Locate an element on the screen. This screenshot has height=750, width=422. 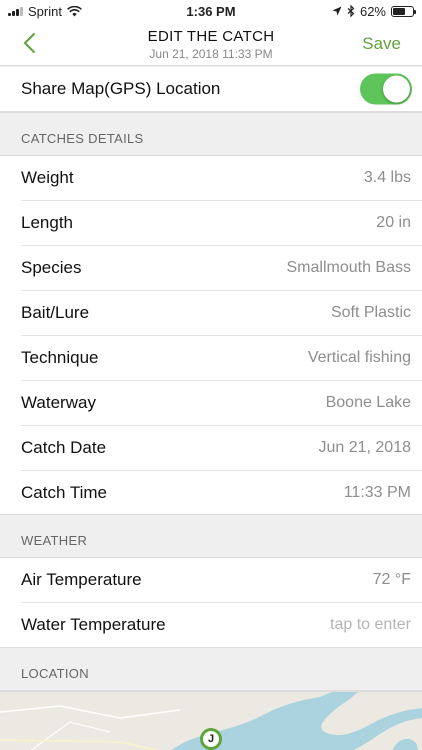
row-value: Vertical fishing is located at coordinates (359, 357).